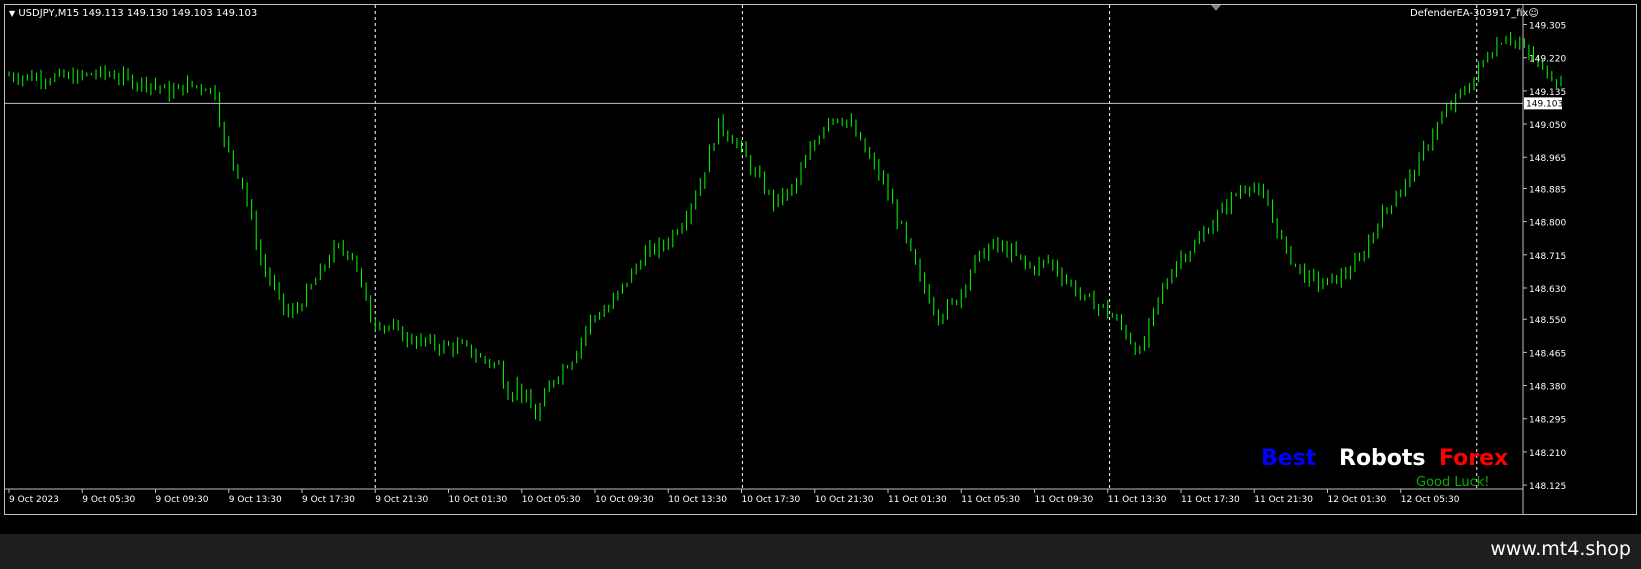  What do you see at coordinates (1382, 458) in the screenshot?
I see `watermark-robots: Robots` at bounding box center [1382, 458].